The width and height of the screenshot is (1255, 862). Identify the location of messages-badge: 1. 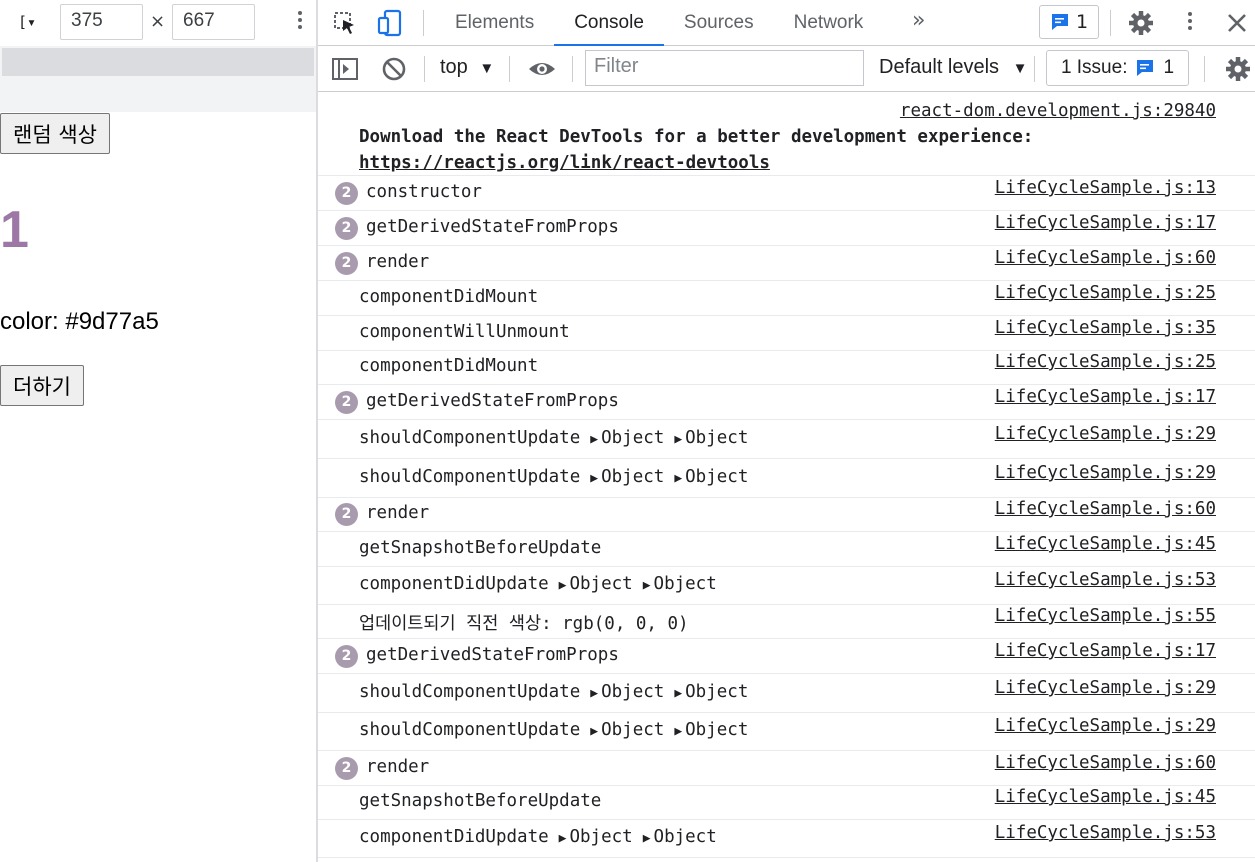
(1069, 22).